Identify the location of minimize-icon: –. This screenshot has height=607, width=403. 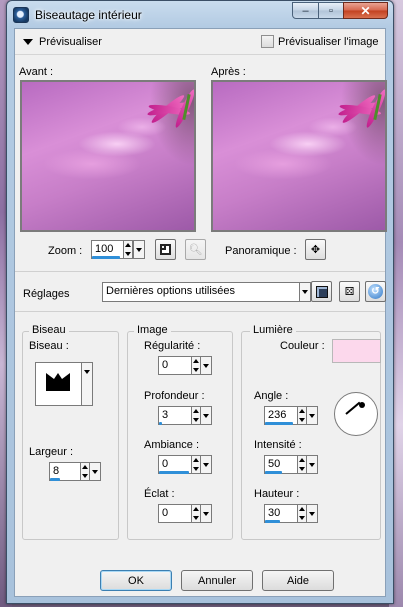
(305, 10).